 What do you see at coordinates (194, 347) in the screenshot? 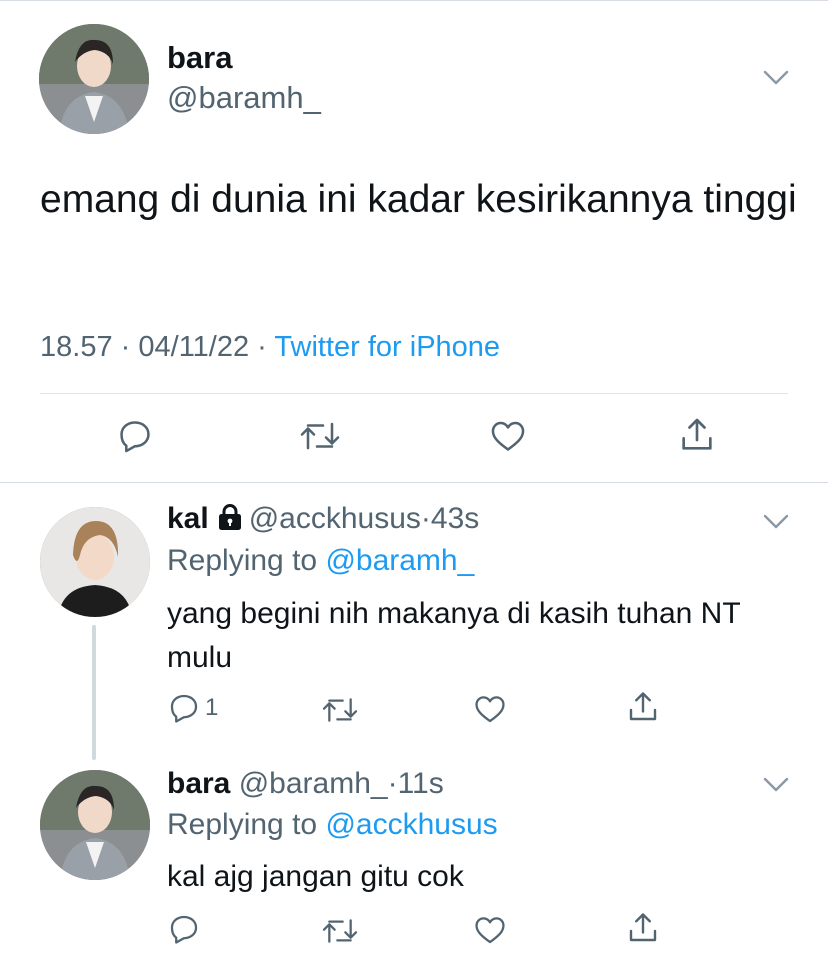
I see `tweet-date: 04/11/22` at bounding box center [194, 347].